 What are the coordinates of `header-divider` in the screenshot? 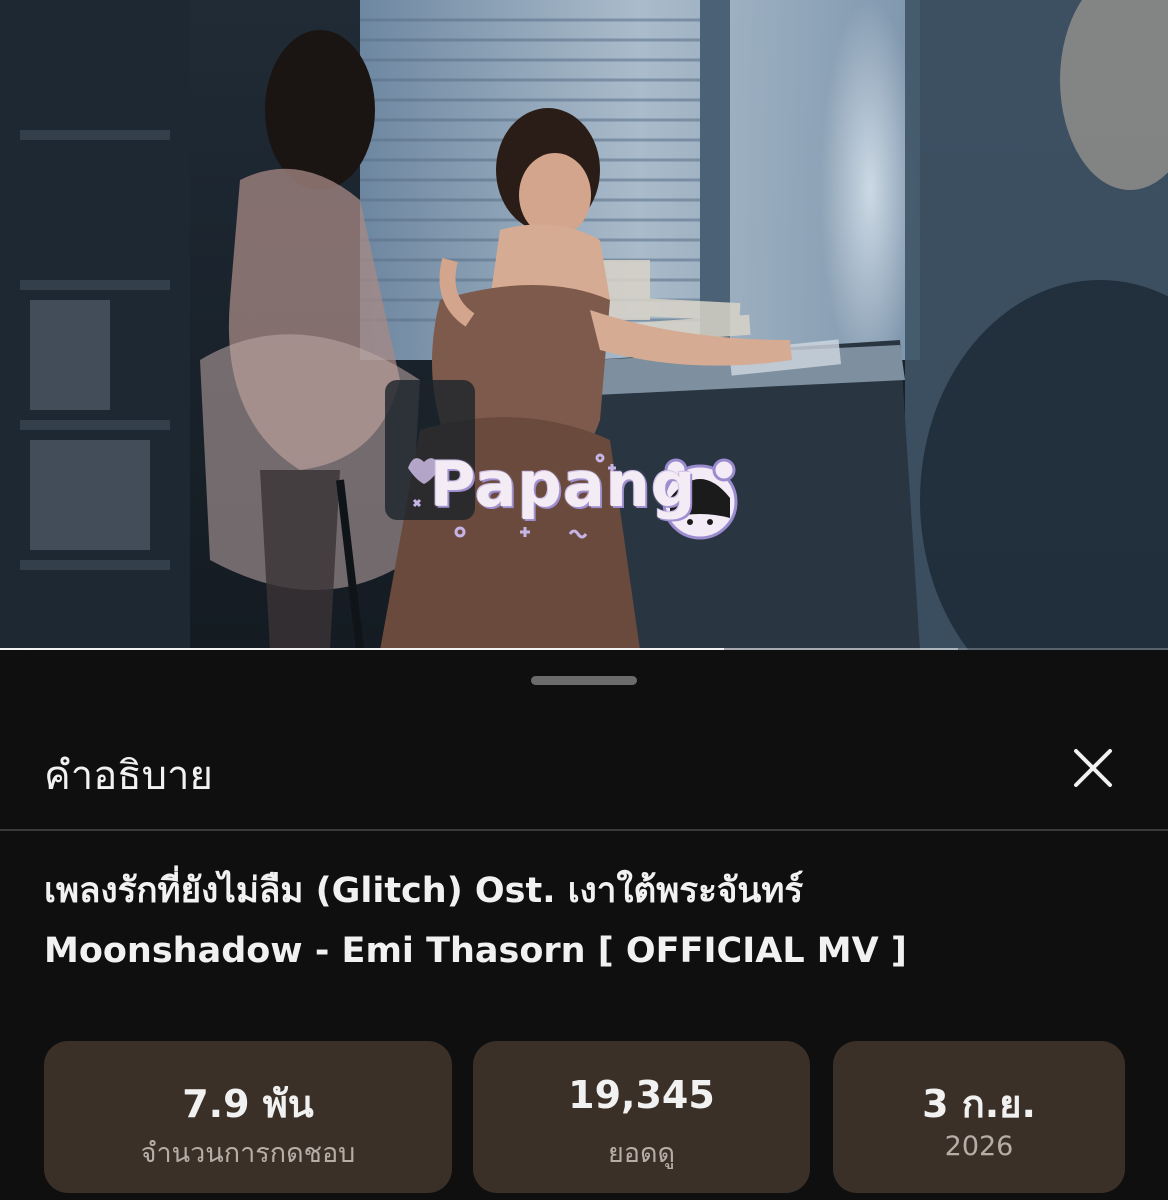 It's located at (584, 830).